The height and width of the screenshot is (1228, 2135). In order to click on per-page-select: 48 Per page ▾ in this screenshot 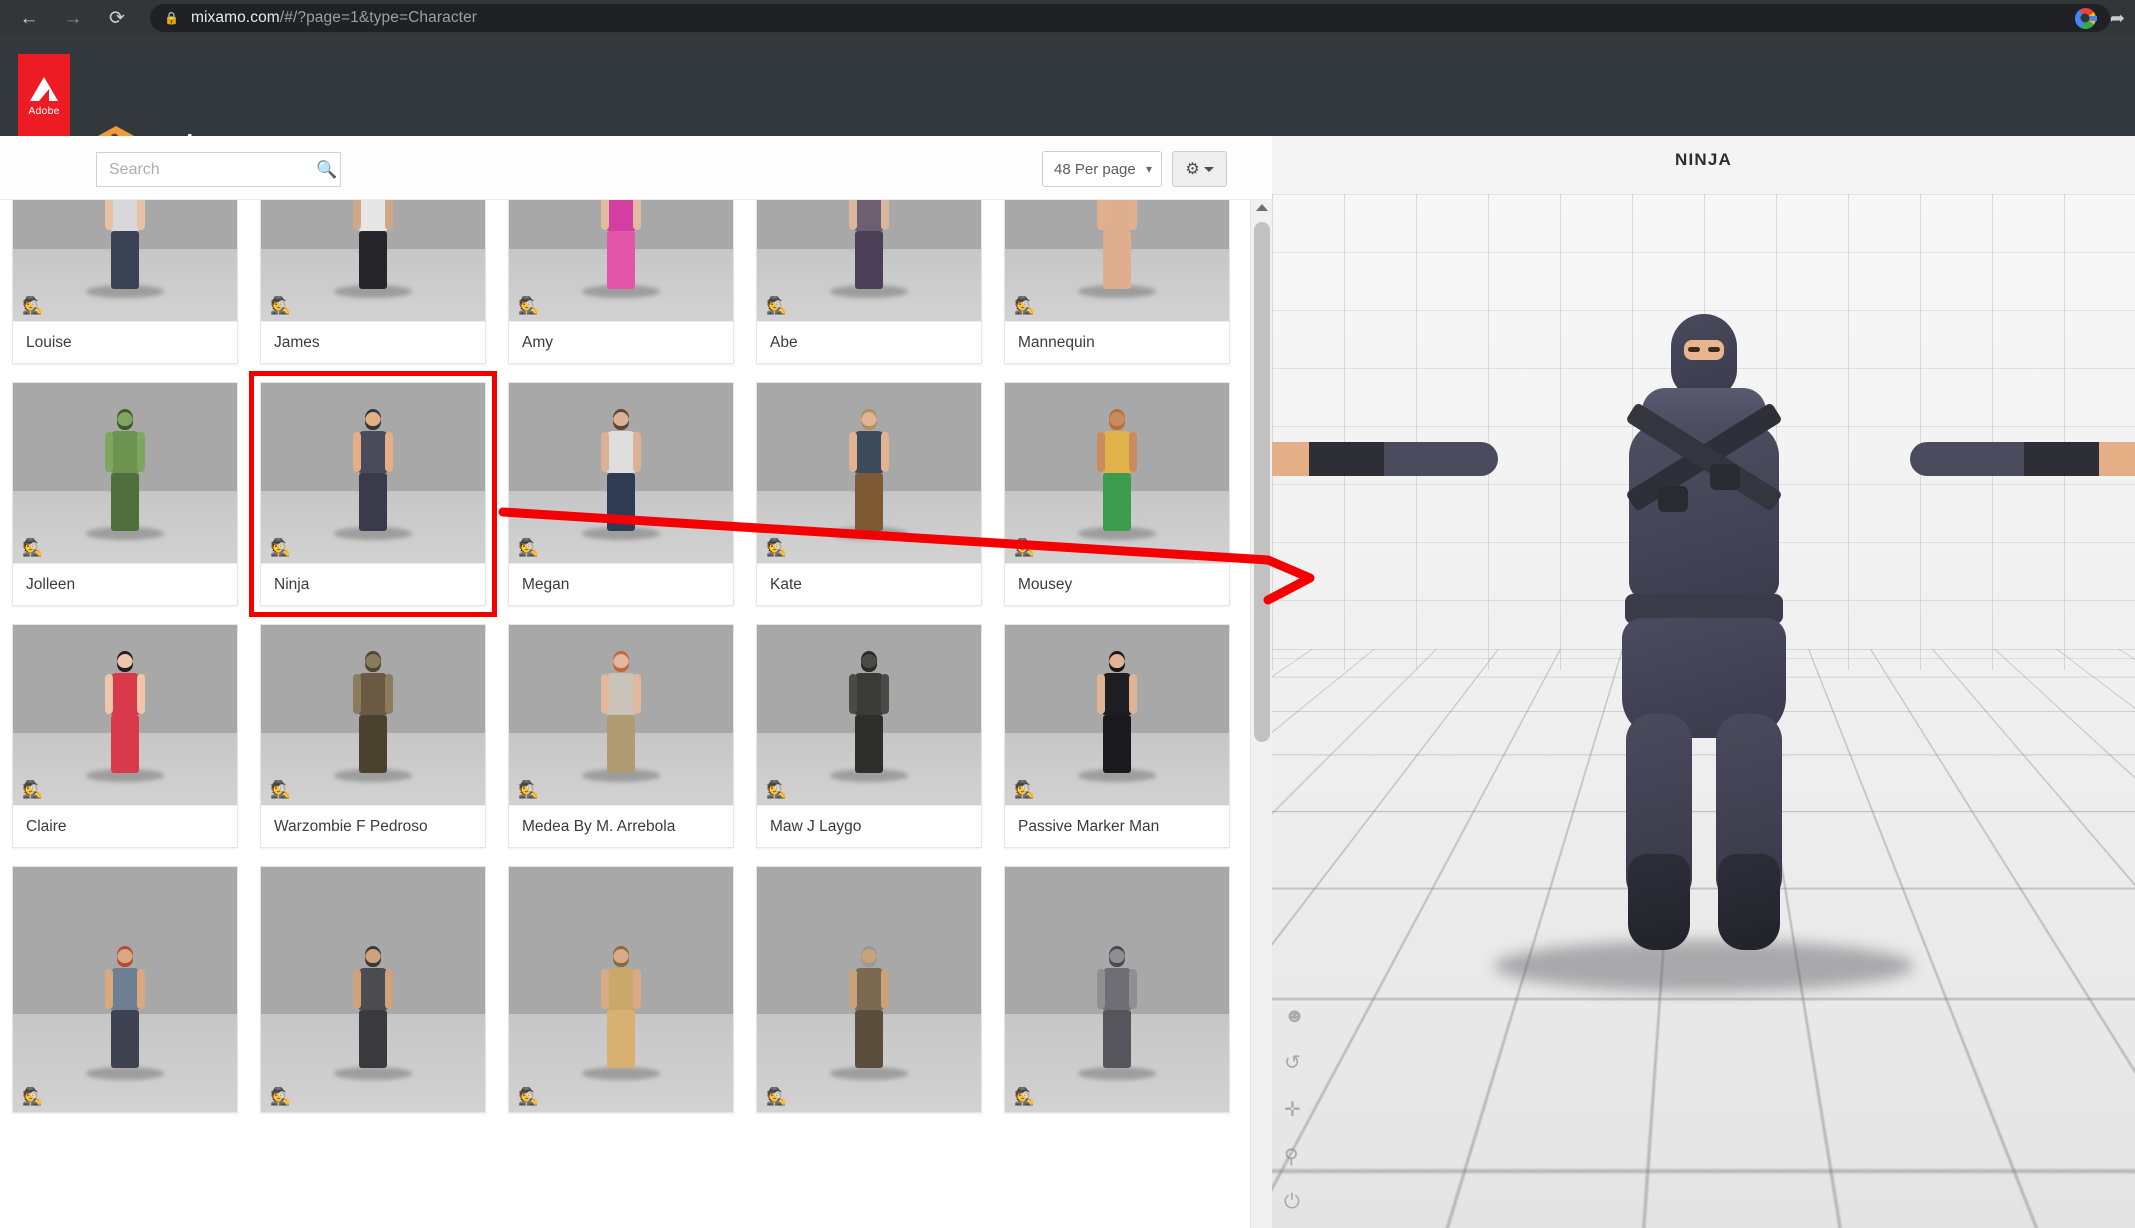, I will do `click(1102, 169)`.